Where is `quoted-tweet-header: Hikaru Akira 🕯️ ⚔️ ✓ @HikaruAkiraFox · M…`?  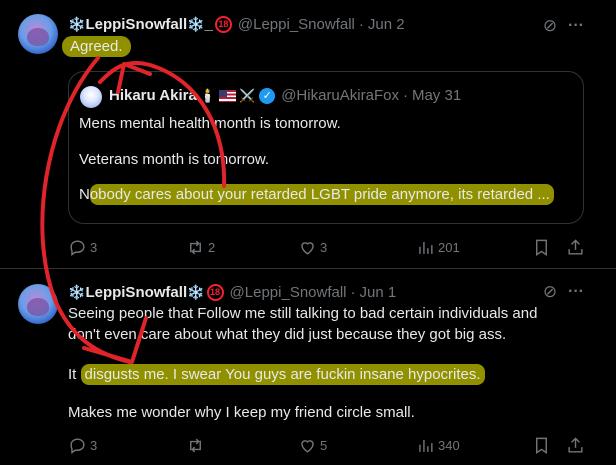
quoted-tweet-header: Hikaru Akira 🕯️ ⚔️ ✓ @HikaruAkiraFox · M… is located at coordinates (285, 95).